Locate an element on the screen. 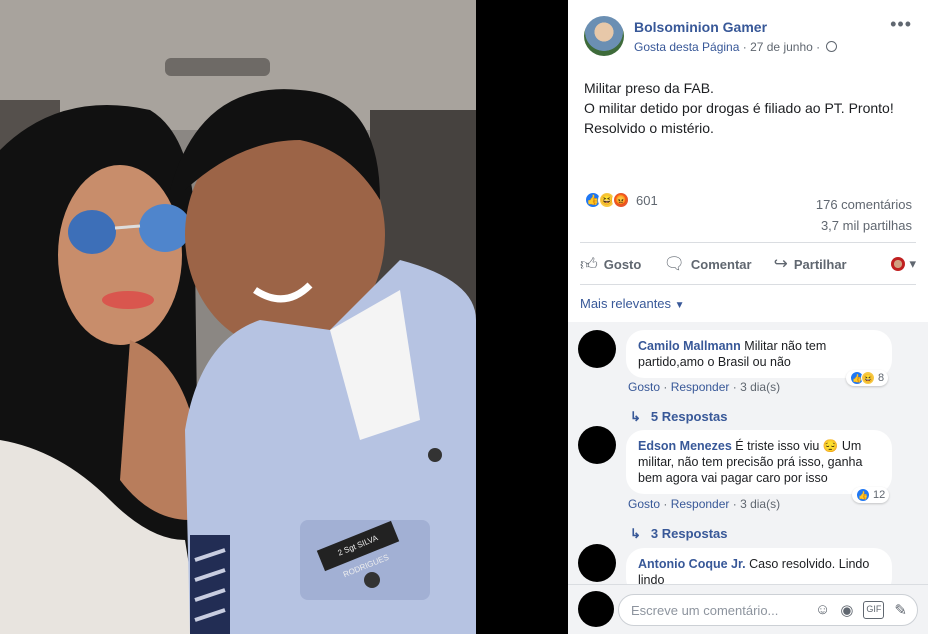 Image resolution: width=928 pixels, height=634 pixels. post-text-line-1: Militar preso da FAB. is located at coordinates (649, 88).